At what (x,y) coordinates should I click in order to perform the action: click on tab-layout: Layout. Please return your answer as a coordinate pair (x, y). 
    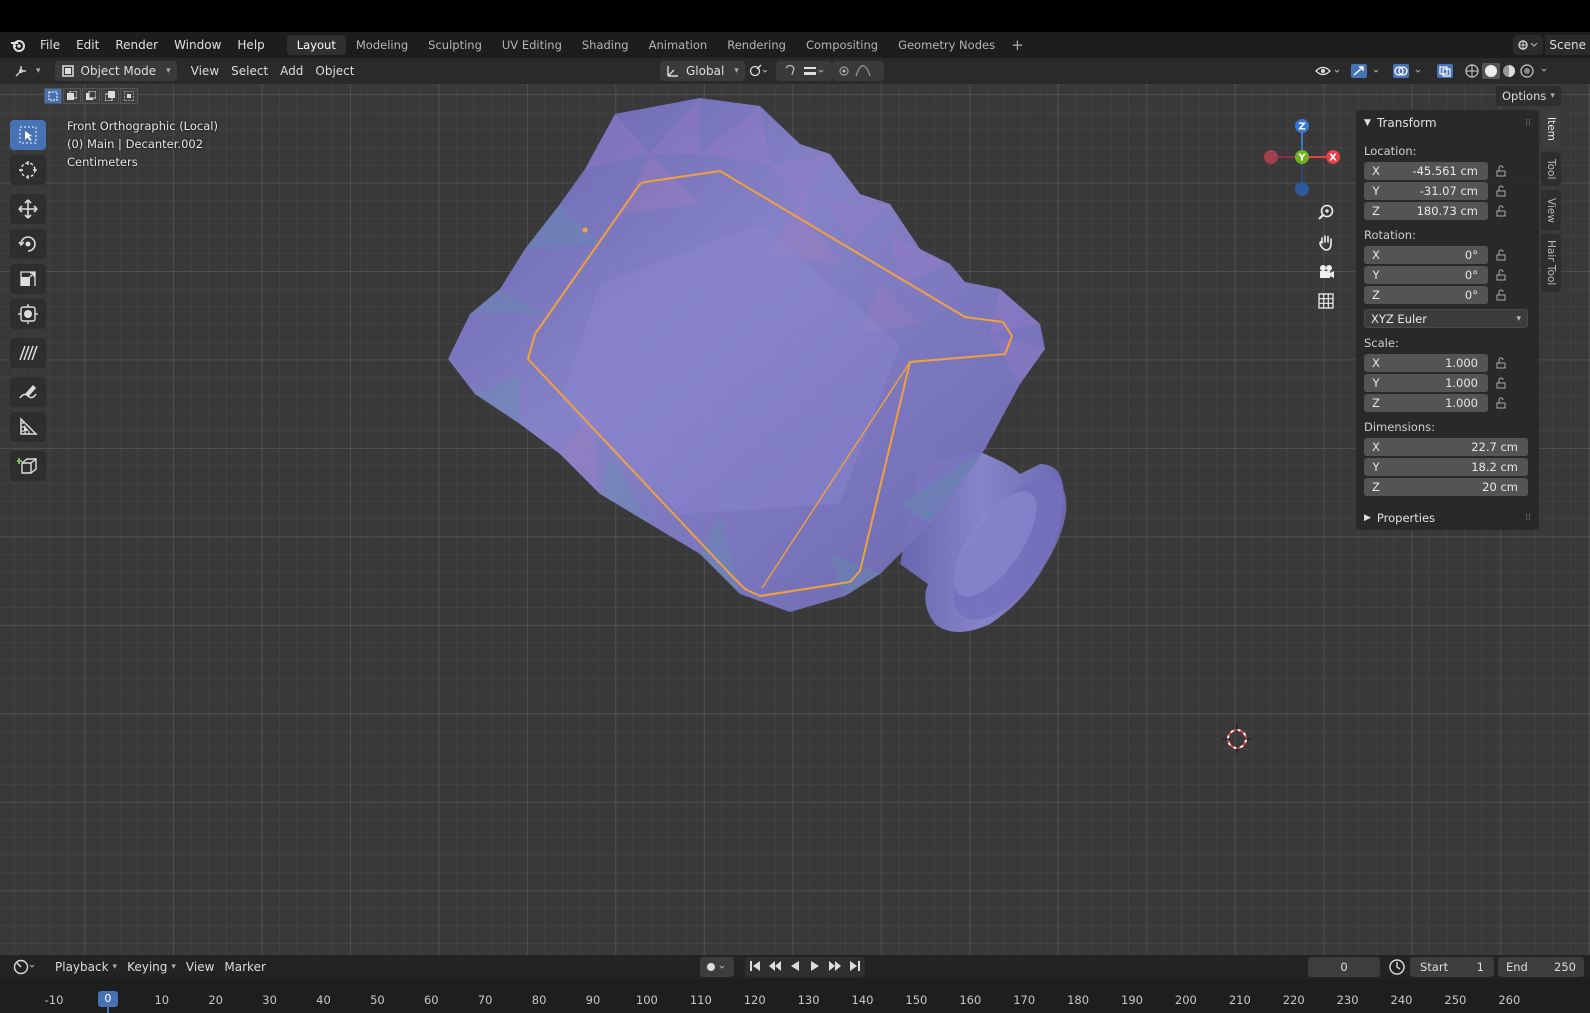
    Looking at the image, I should click on (316, 45).